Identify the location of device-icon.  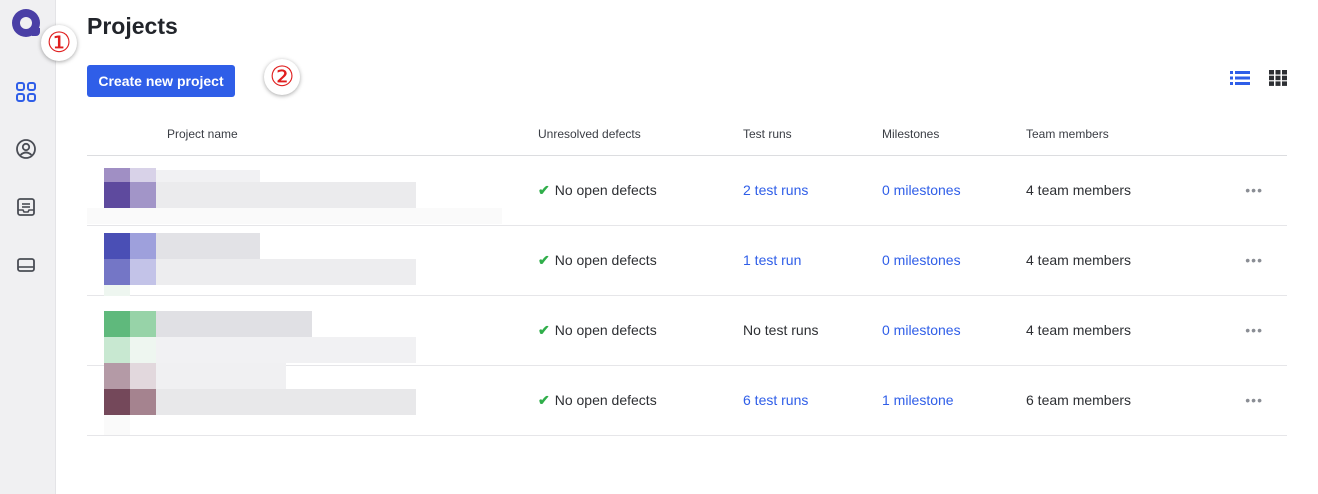
(26, 265).